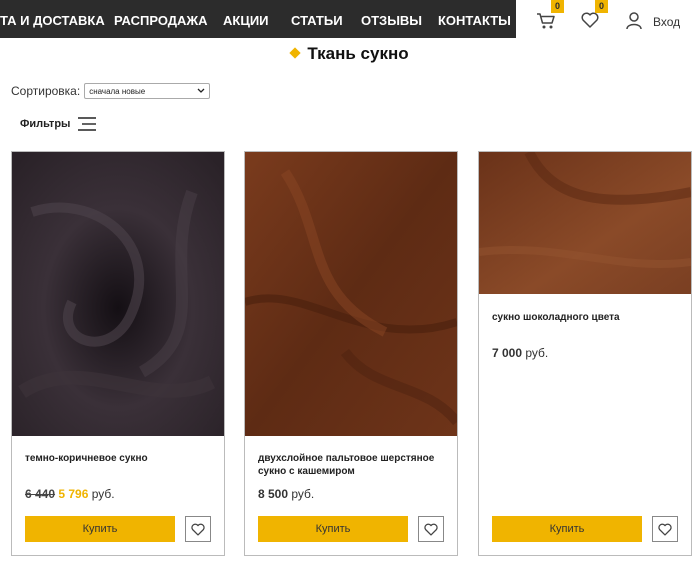 Image resolution: width=700 pixels, height=564 pixels. I want to click on sale-price: 5 796, so click(73, 494).